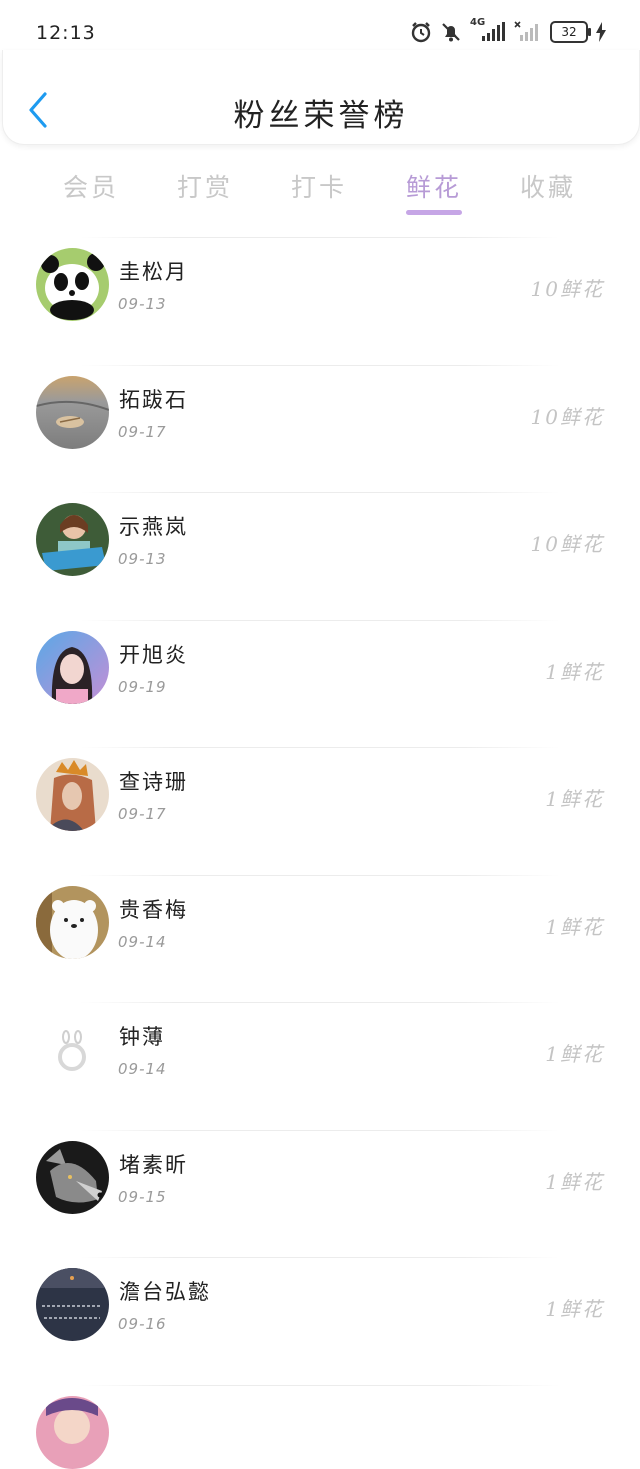 The height and width of the screenshot is (1469, 640). What do you see at coordinates (320, 938) in the screenshot?
I see `list-item: 贵香梅 09-14 1鲜花` at bounding box center [320, 938].